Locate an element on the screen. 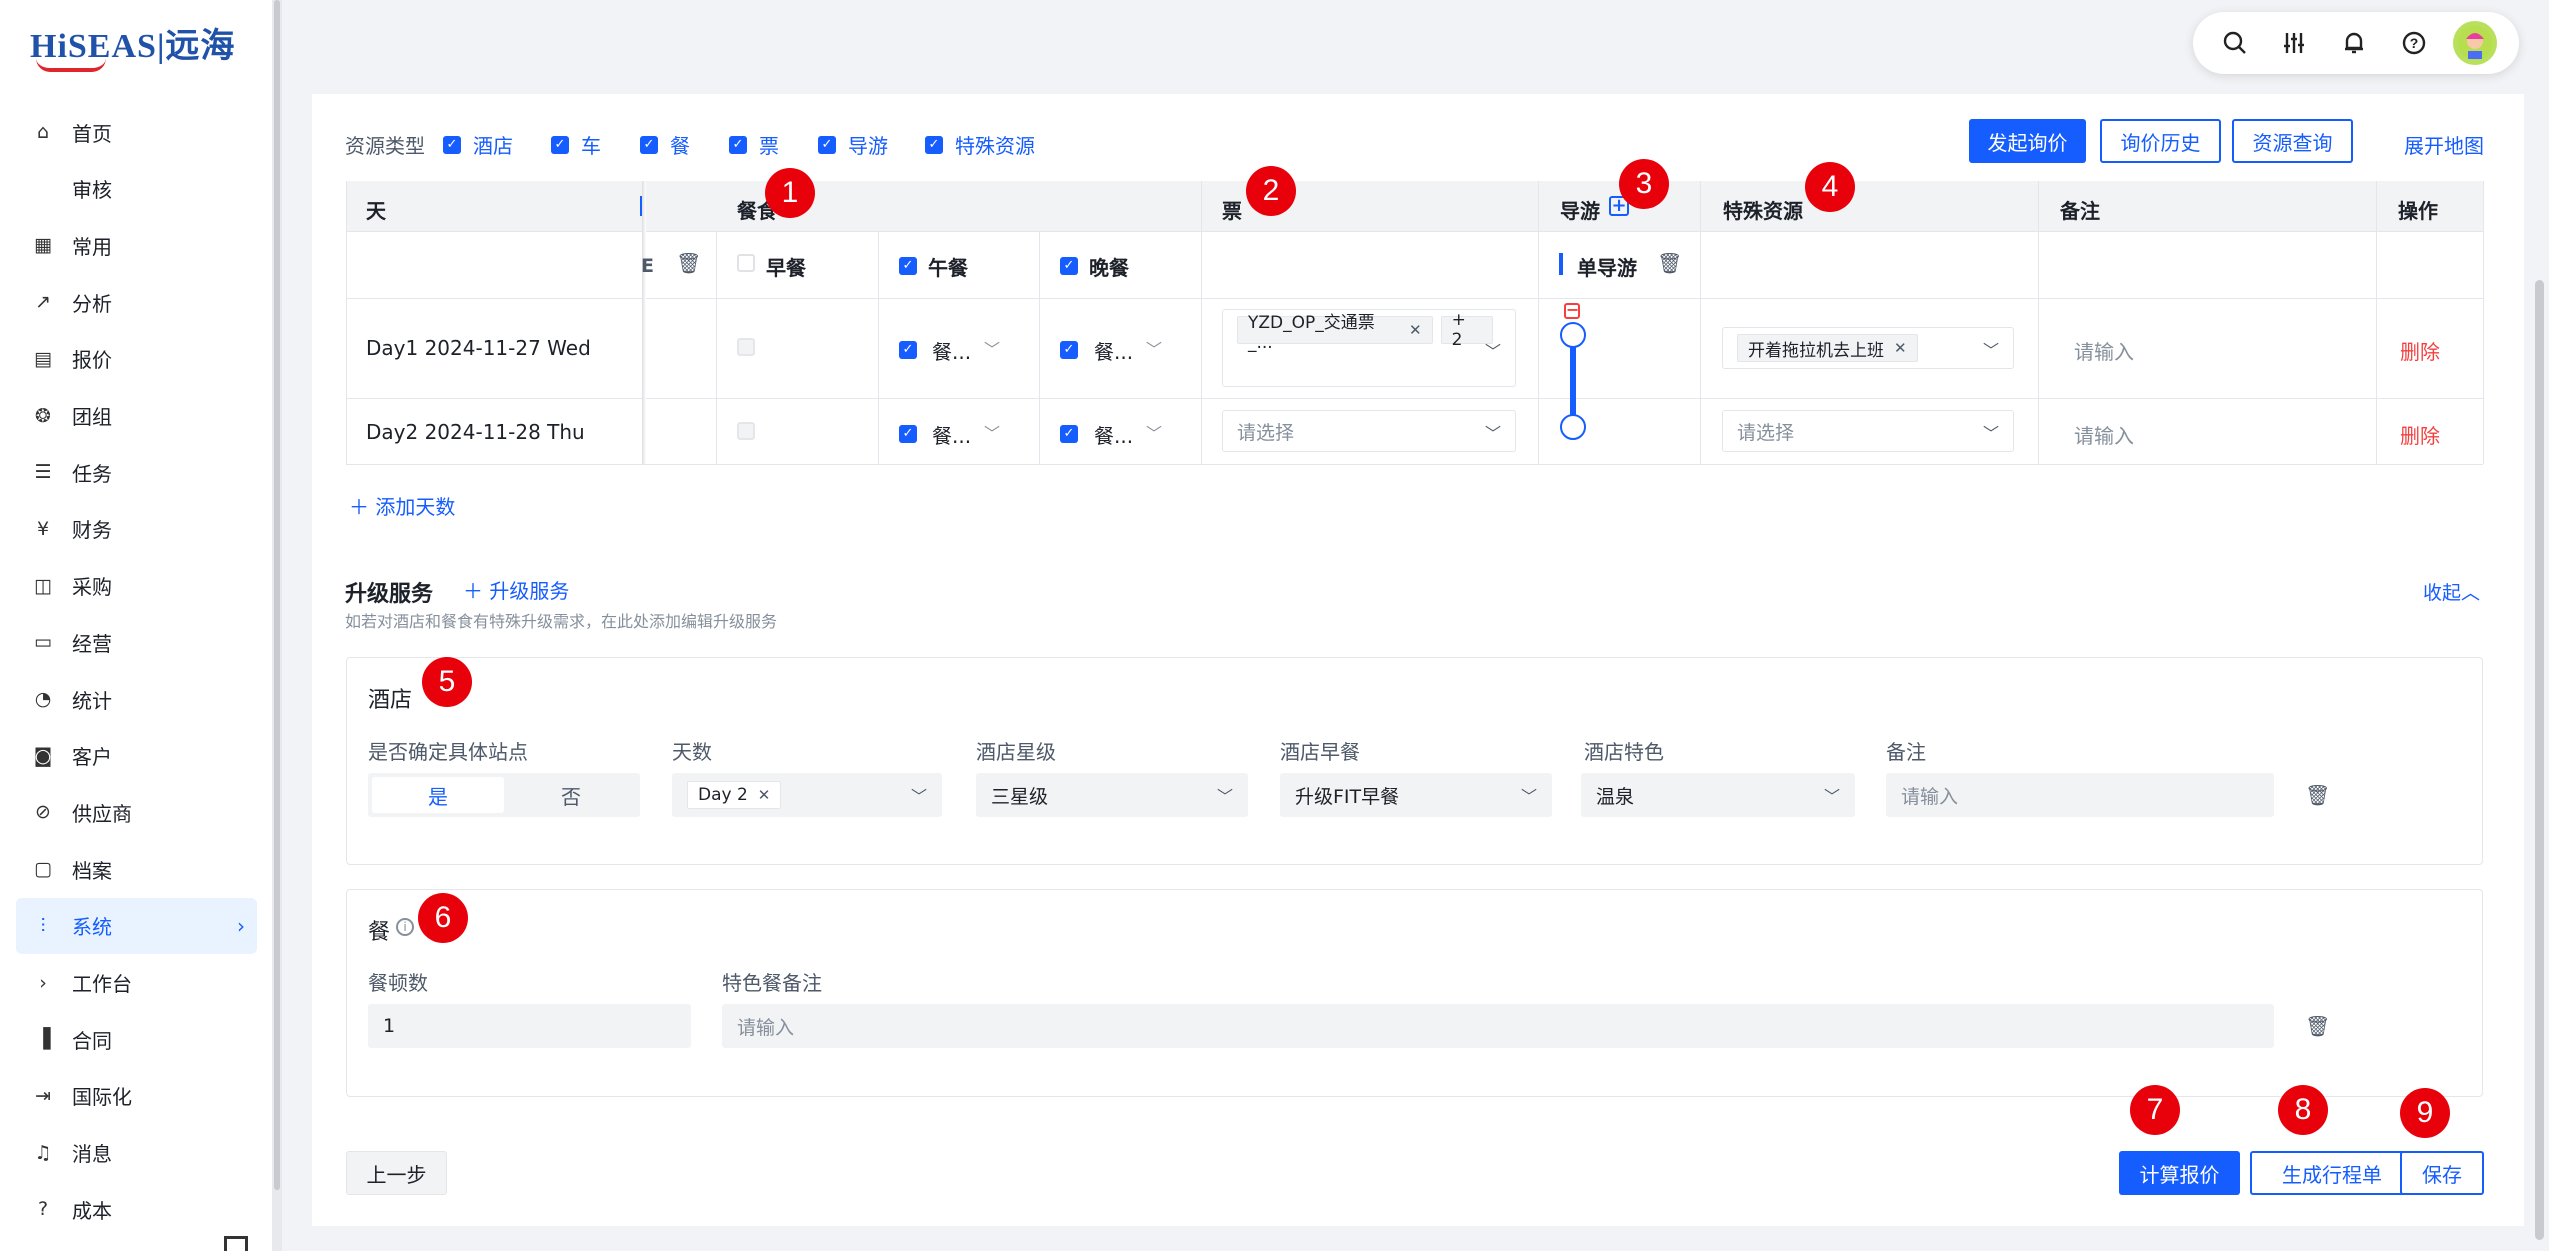 This screenshot has height=1251, width=2549. delete-hotel-trash-icon: 🗑 is located at coordinates (2317, 795).